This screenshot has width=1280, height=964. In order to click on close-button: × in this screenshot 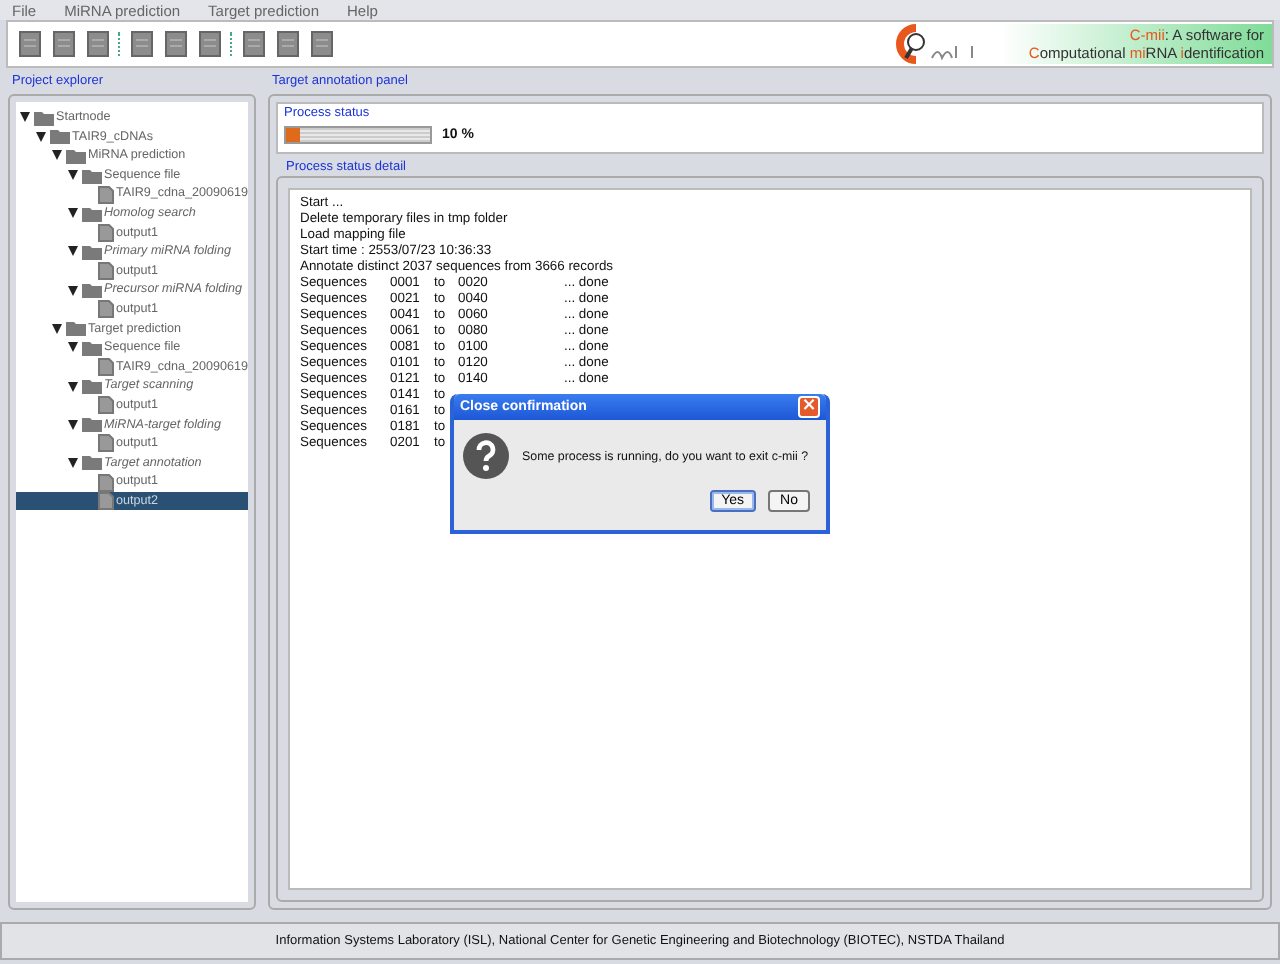, I will do `click(809, 407)`.